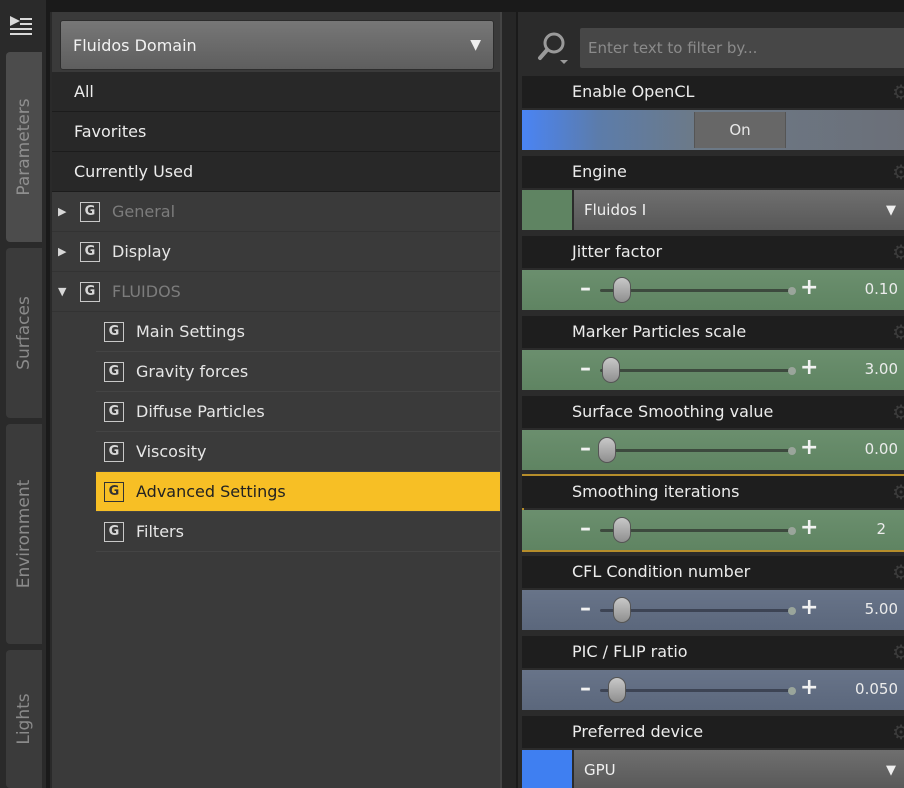 This screenshot has height=788, width=904. I want to click on tab-parameters: Parameters, so click(24, 147).